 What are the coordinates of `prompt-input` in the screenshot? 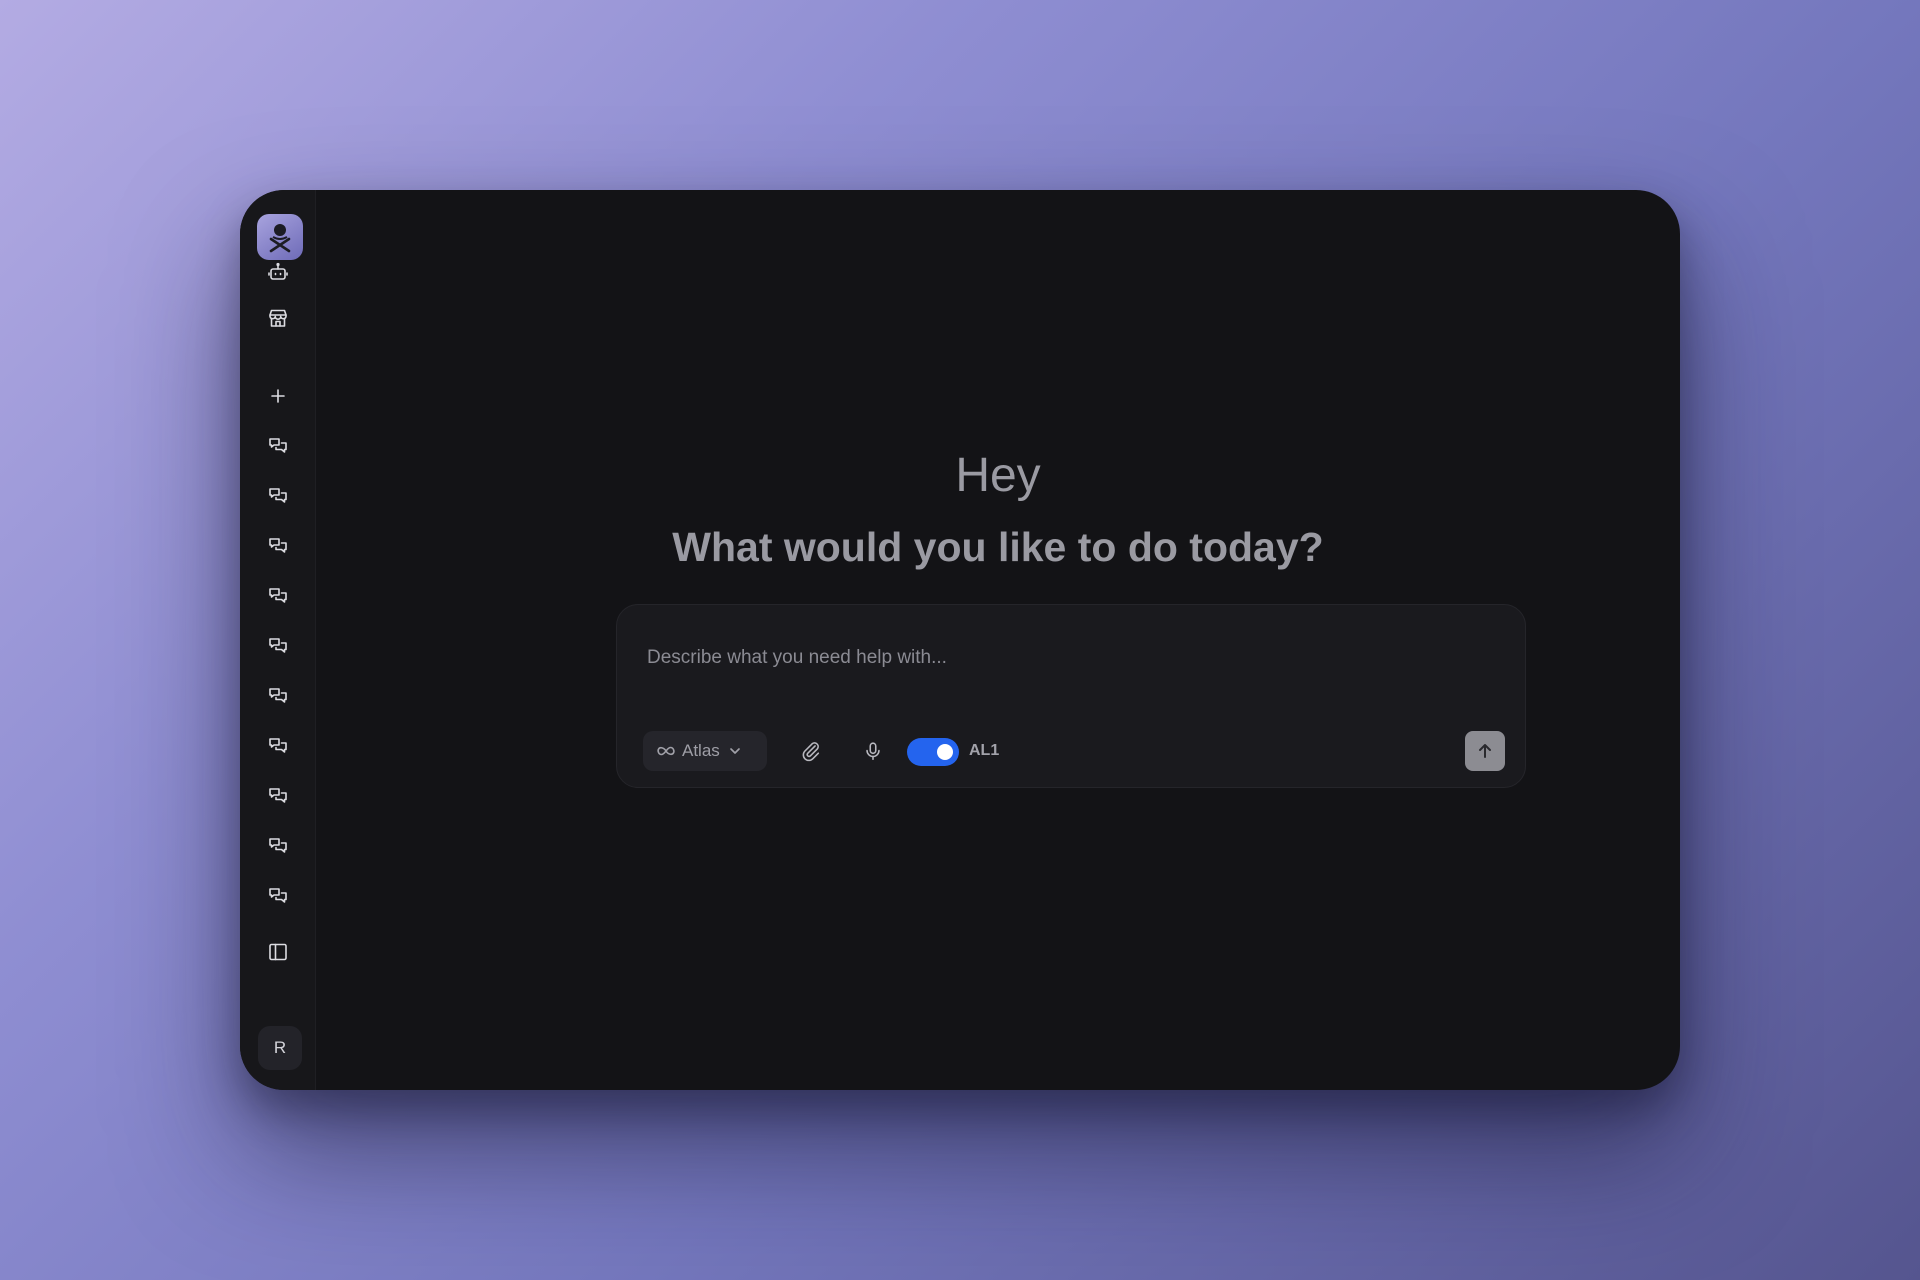 It's located at (1057, 658).